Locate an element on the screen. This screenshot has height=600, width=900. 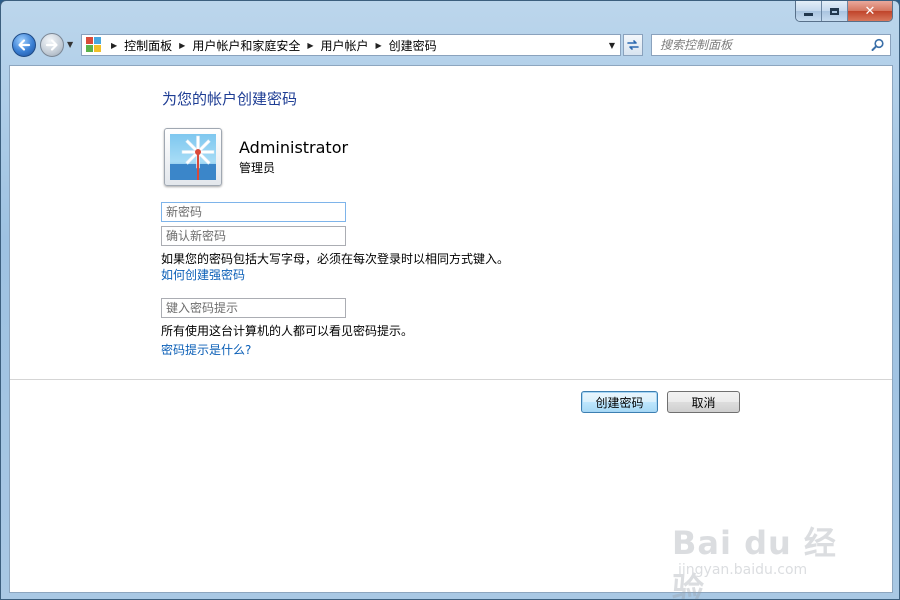
divider is located at coordinates (451, 379).